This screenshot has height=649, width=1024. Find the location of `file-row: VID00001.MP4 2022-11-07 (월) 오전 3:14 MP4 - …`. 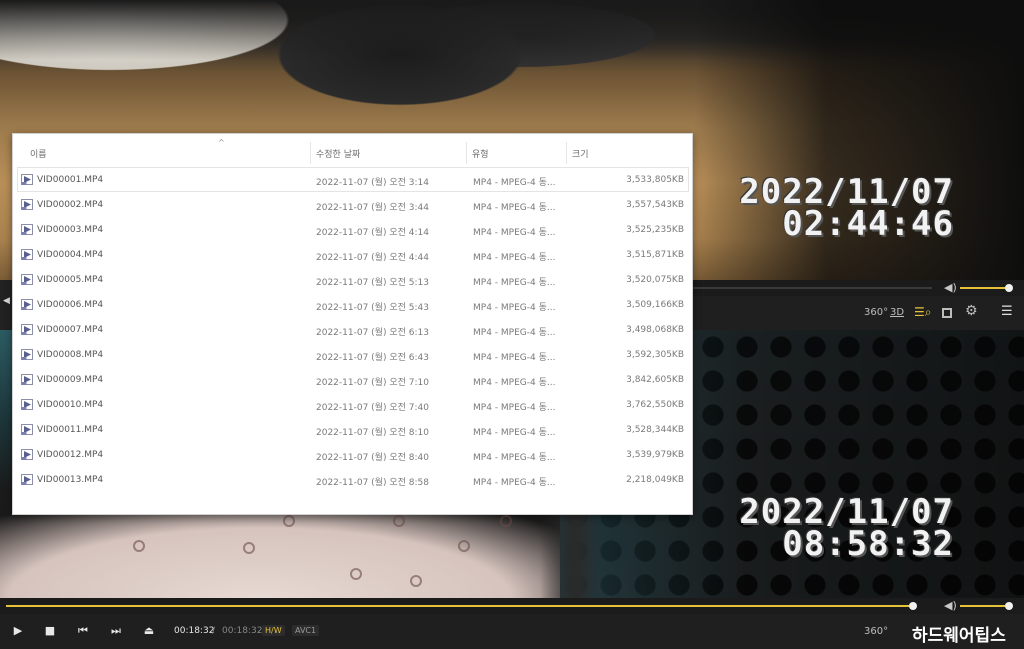

file-row: VID00001.MP4 2022-11-07 (월) 오전 3:14 MP4 - … is located at coordinates (353, 179).